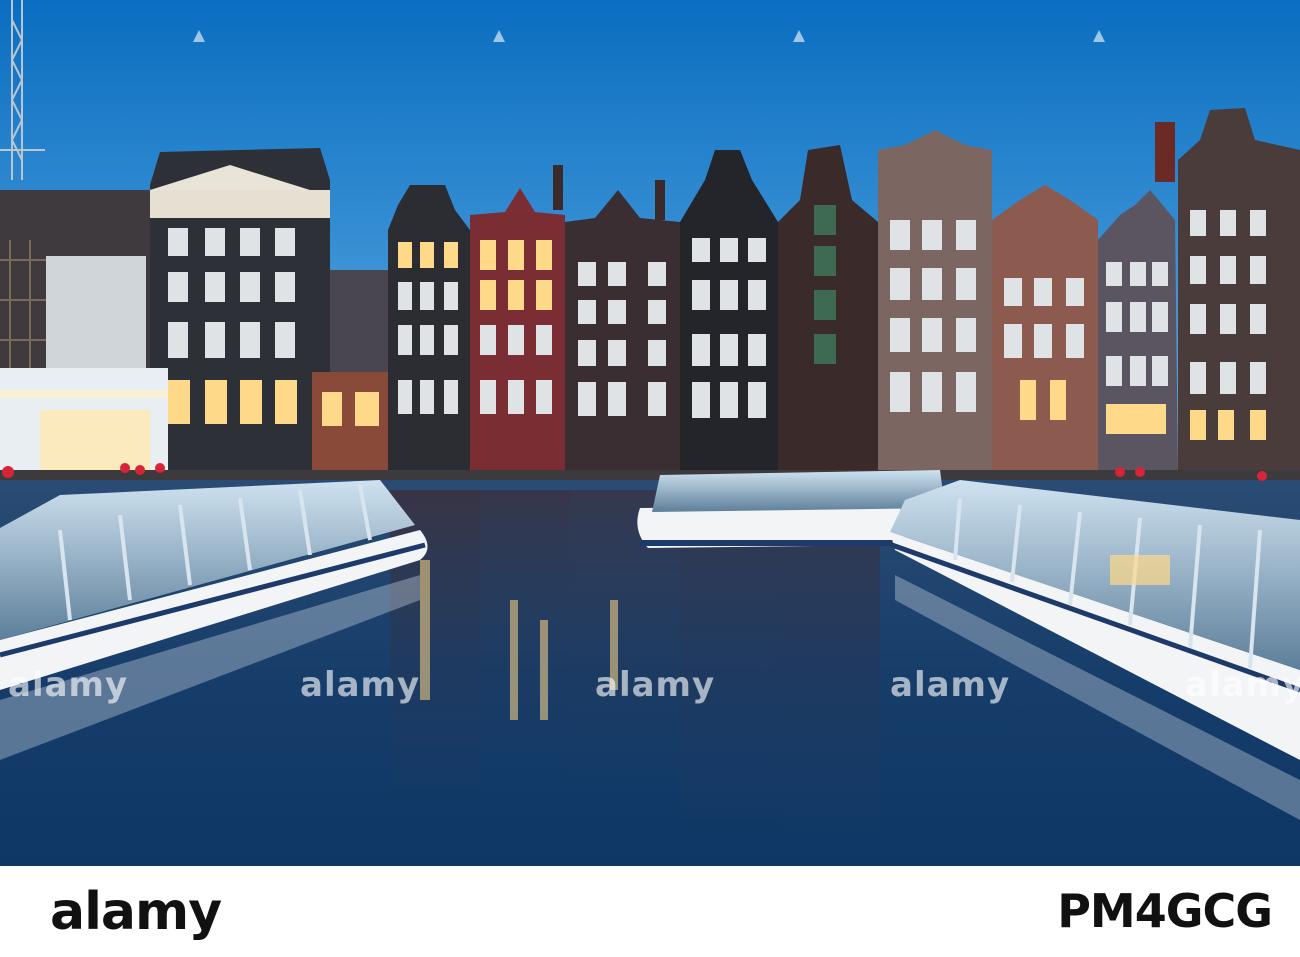 This screenshot has height=957, width=1300. What do you see at coordinates (650, 911) in the screenshot?
I see `stock-footer: alamy PM4GCG` at bounding box center [650, 911].